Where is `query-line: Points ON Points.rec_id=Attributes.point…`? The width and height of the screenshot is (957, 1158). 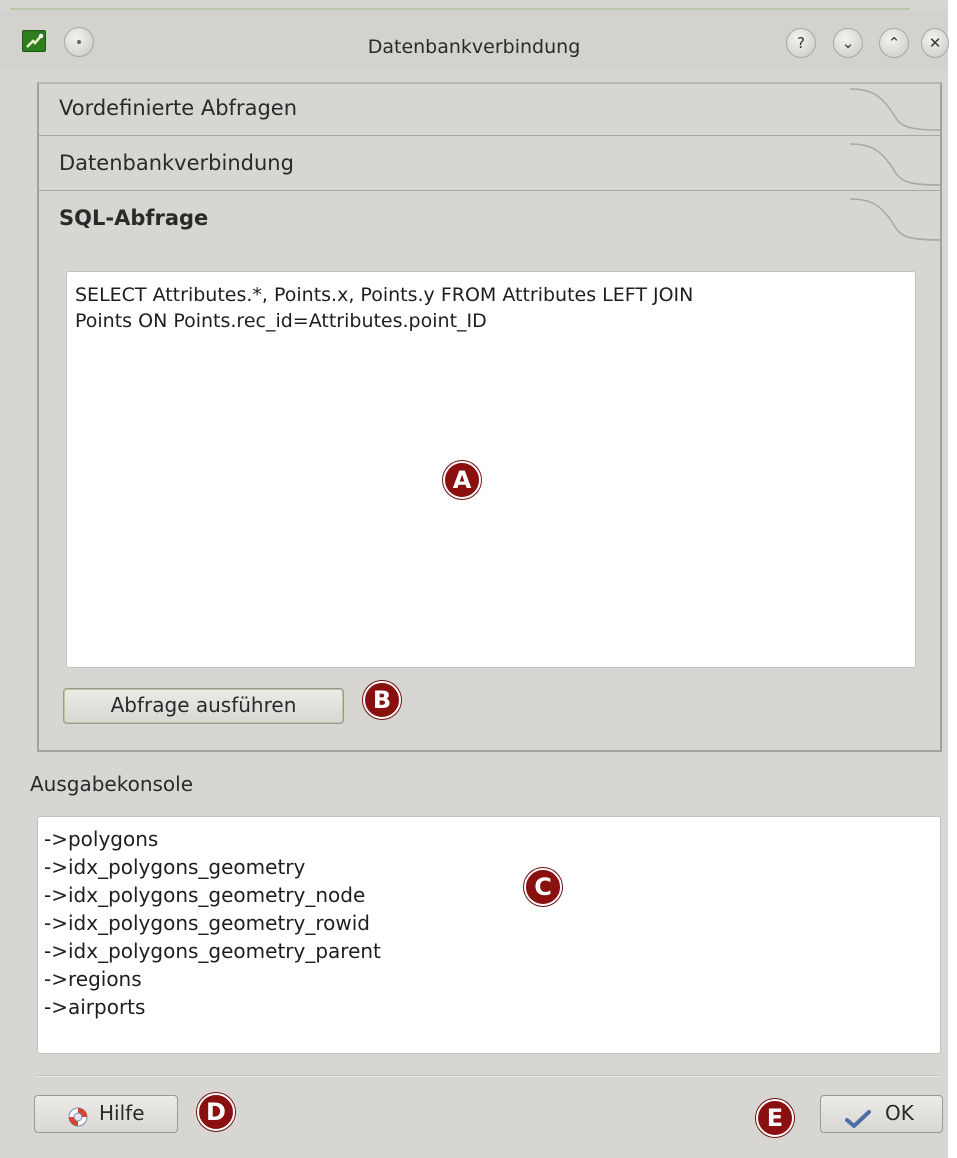
query-line: Points ON Points.rec_id=Attributes.point… is located at coordinates (281, 321).